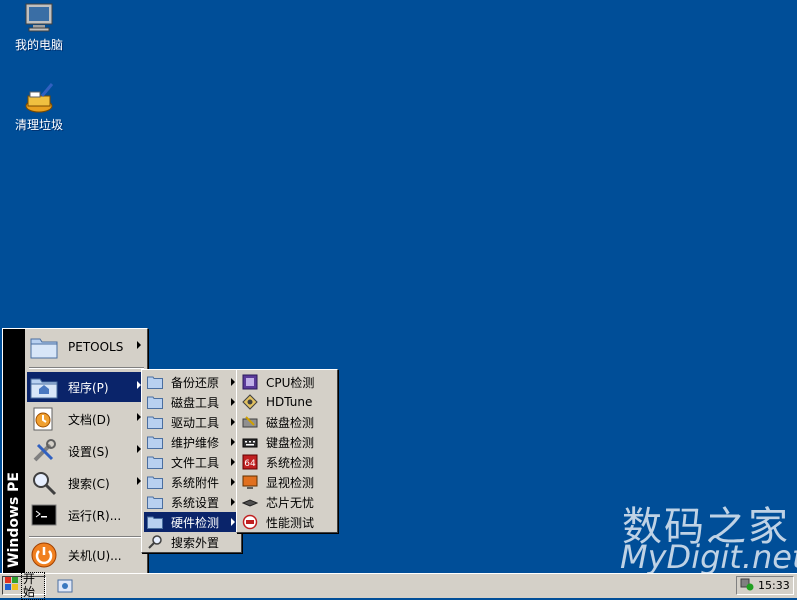 Image resolution: width=797 pixels, height=600 pixels. What do you see at coordinates (33, 585) in the screenshot?
I see `start-button-label: 开始` at bounding box center [33, 585].